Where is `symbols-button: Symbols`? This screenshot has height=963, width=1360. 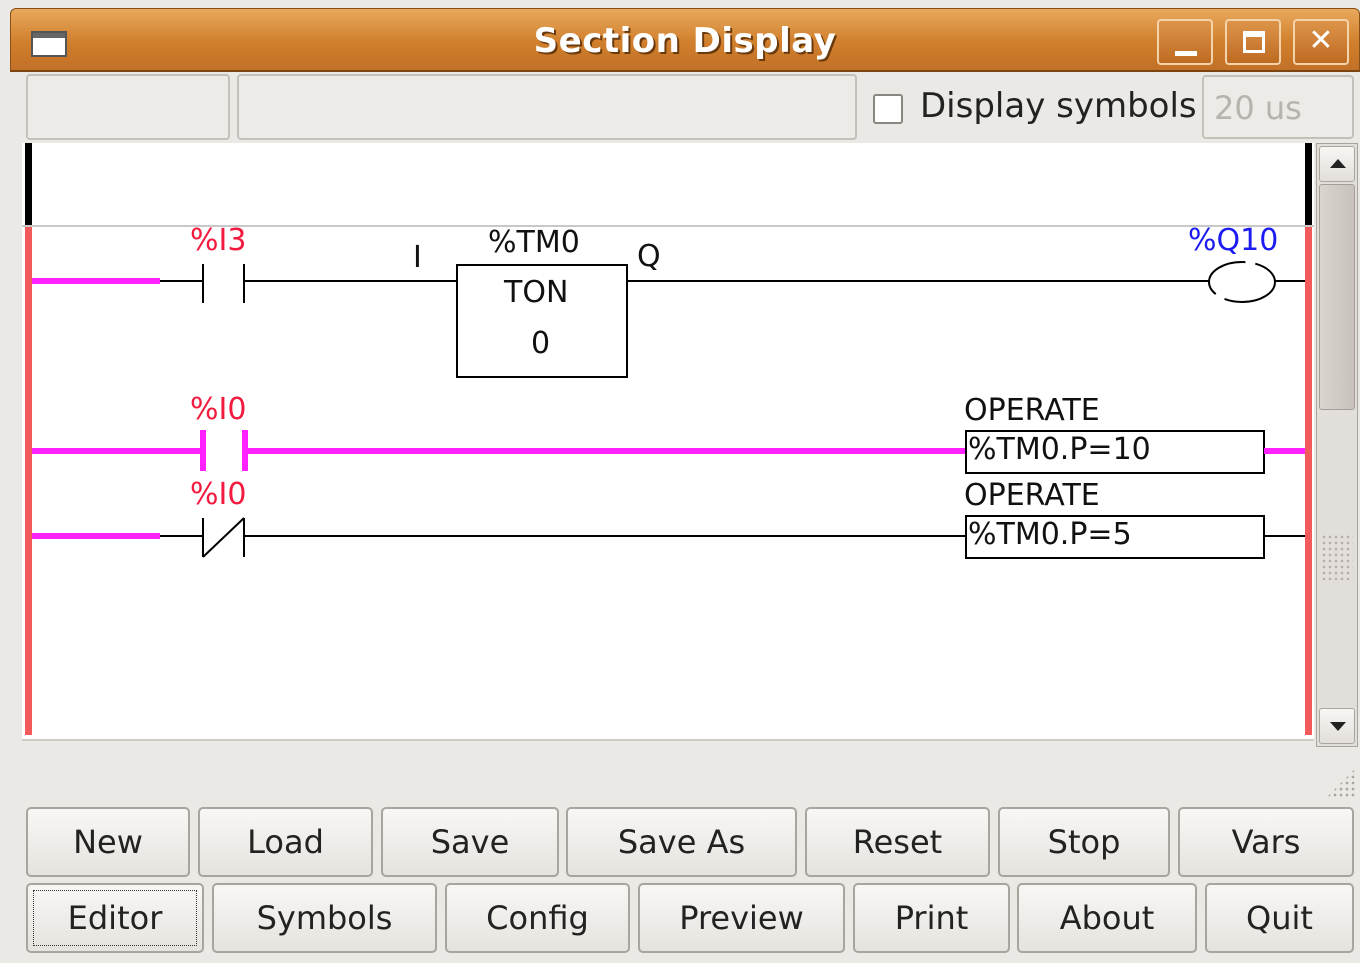
symbols-button: Symbols is located at coordinates (324, 918).